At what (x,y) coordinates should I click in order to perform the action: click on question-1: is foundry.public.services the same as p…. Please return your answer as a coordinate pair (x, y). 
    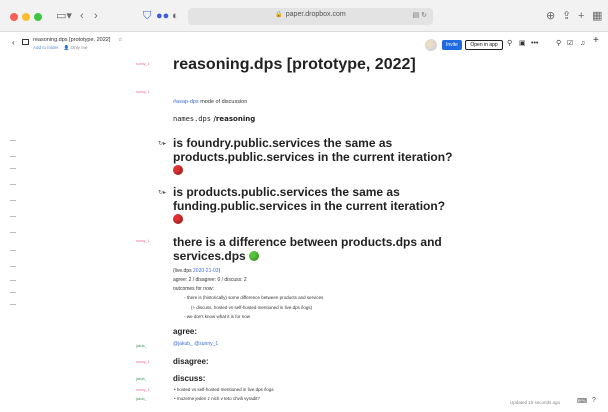
    Looking at the image, I should click on (323, 157).